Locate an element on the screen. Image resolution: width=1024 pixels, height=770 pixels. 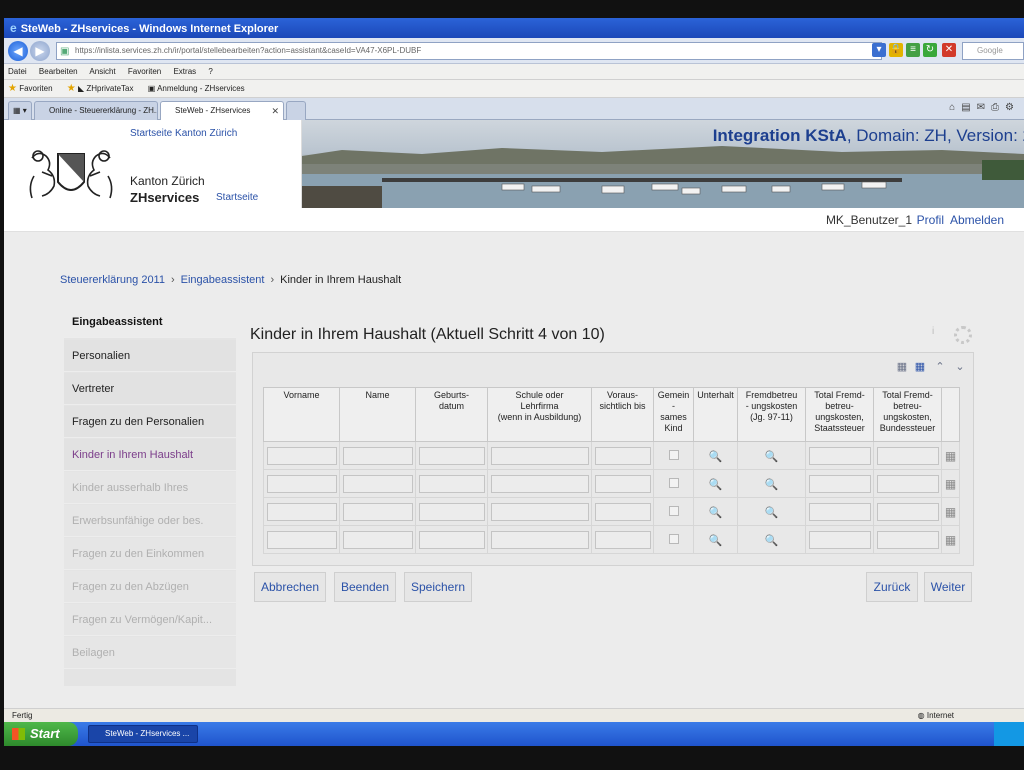
new-tab-button is located at coordinates (296, 110).